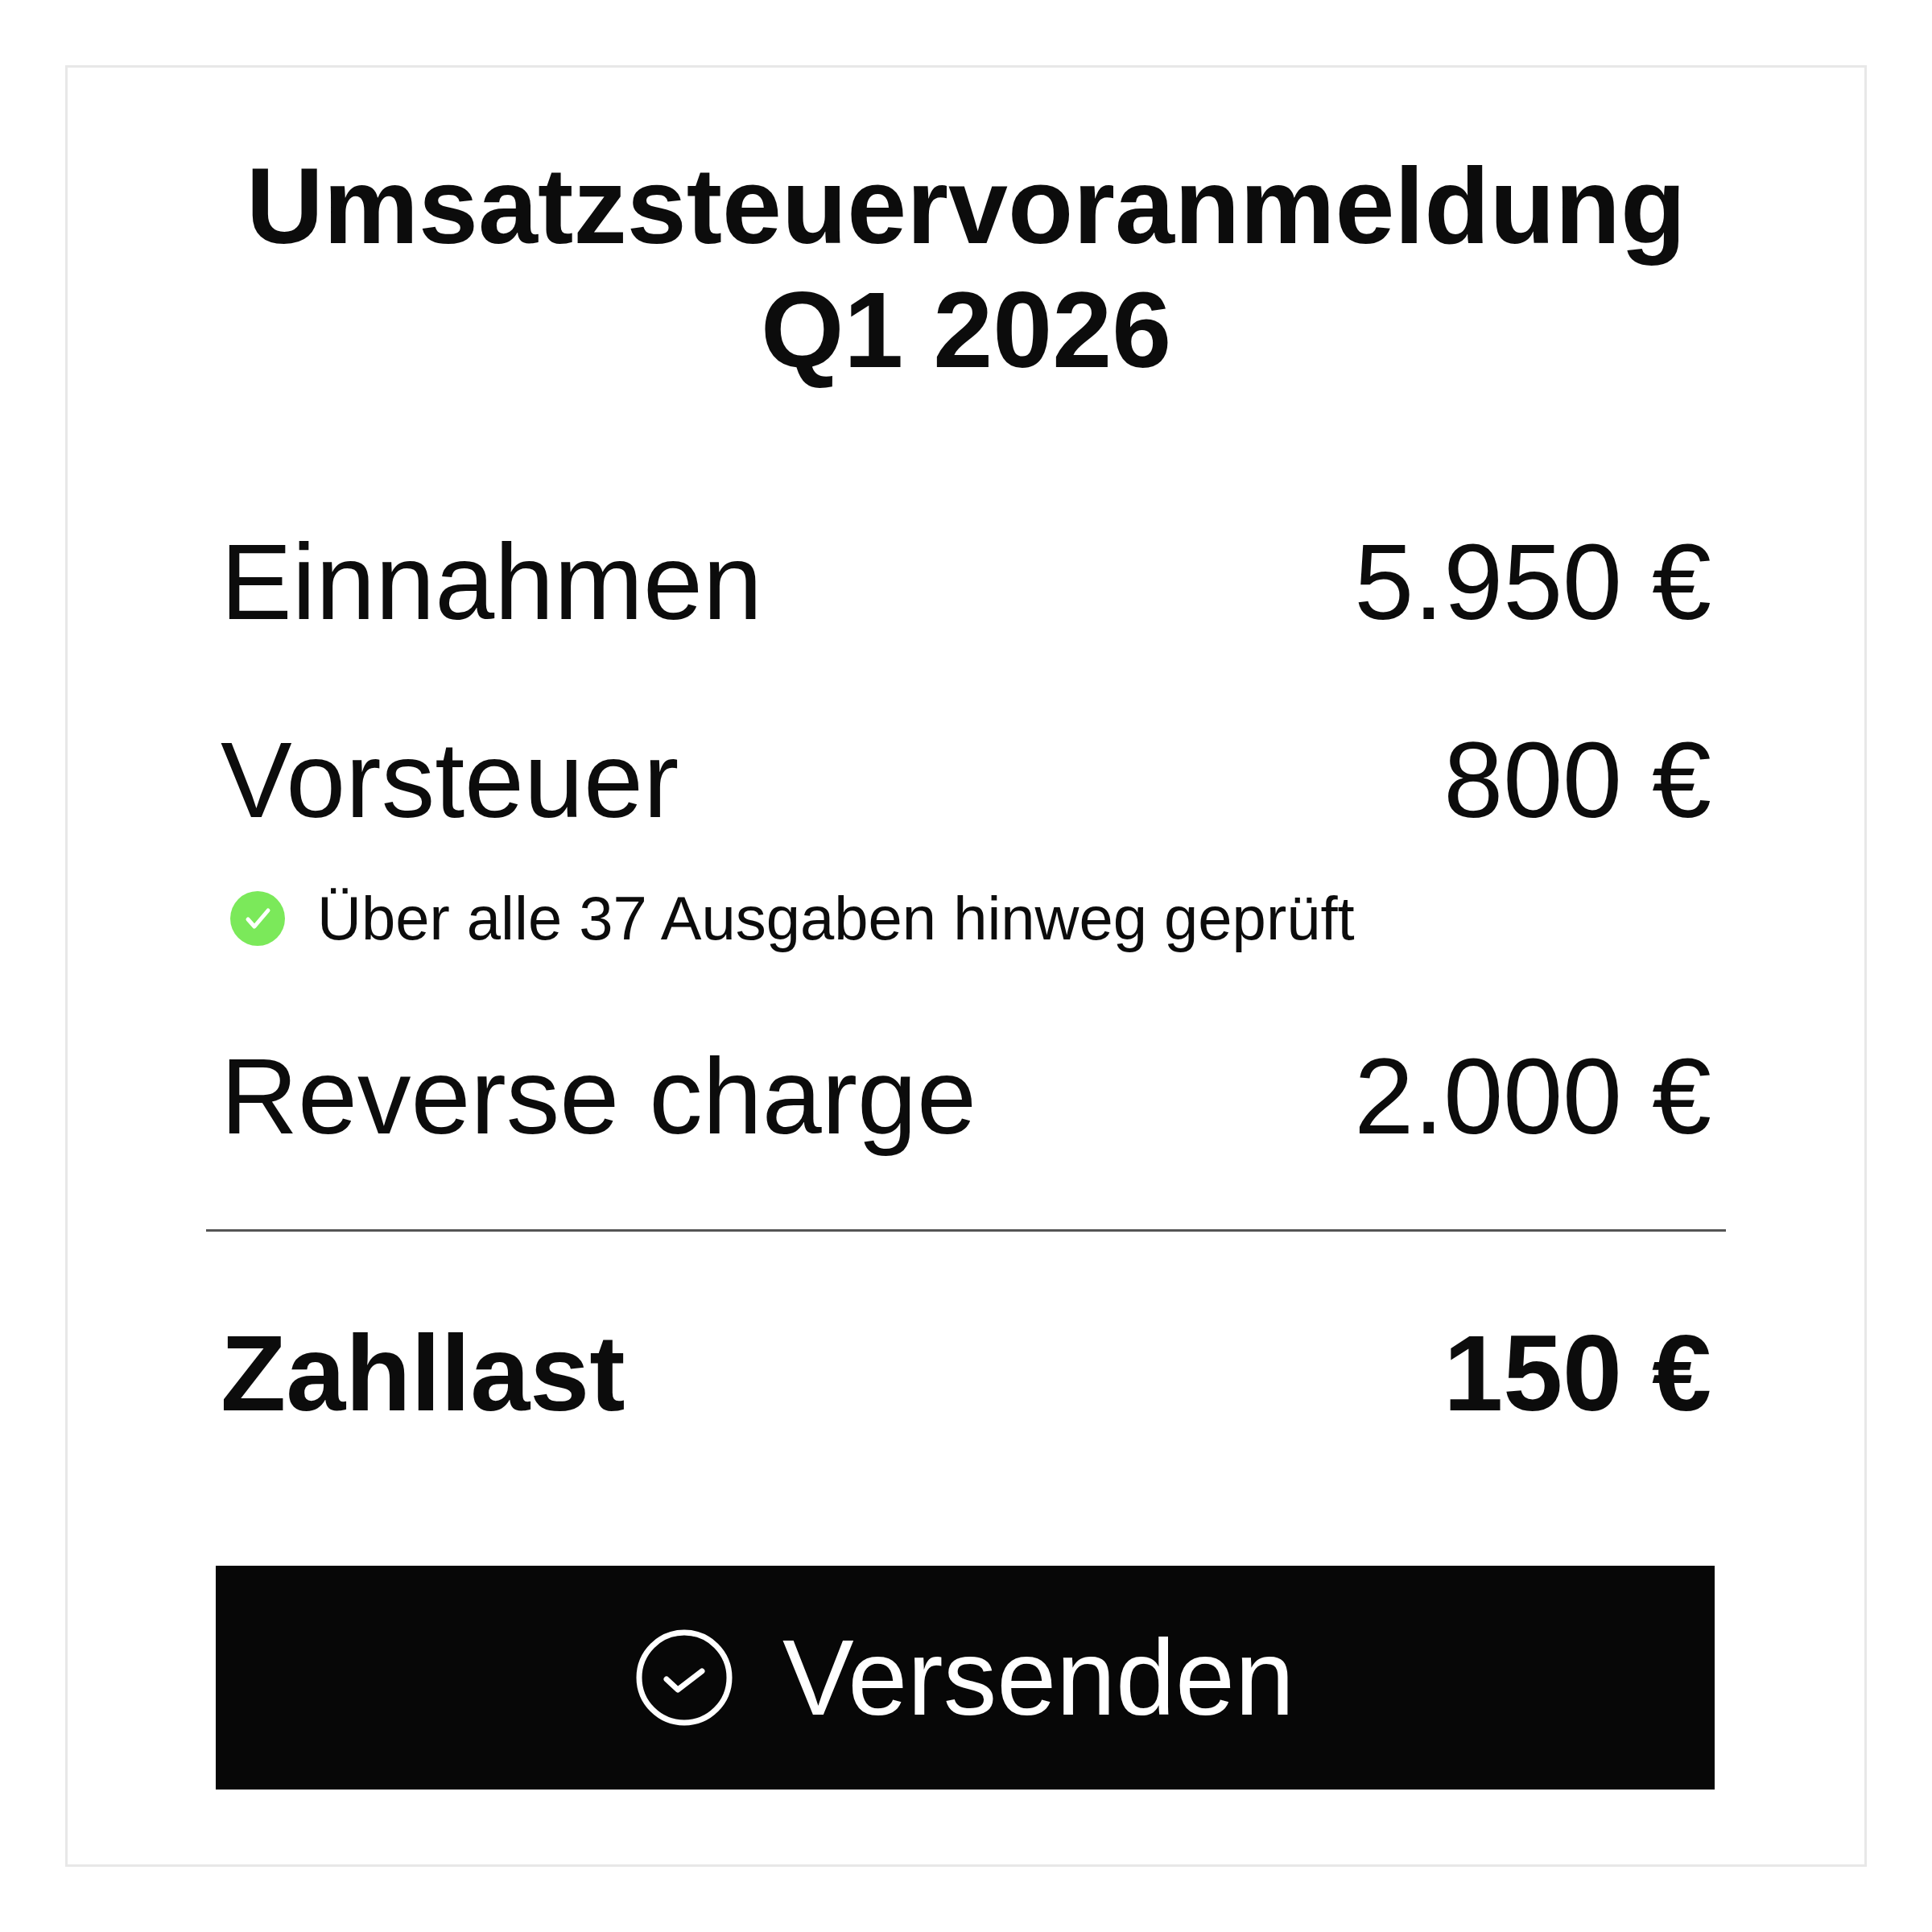 The image size is (1932, 1932). I want to click on total-label: Zahllast, so click(423, 1374).